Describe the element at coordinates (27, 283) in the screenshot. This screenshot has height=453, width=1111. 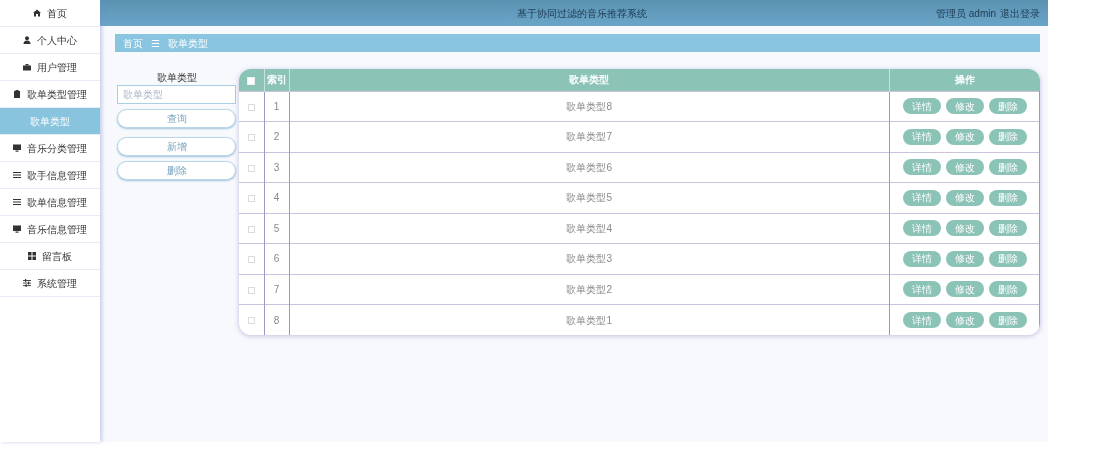
I see `sliders-icon` at that location.